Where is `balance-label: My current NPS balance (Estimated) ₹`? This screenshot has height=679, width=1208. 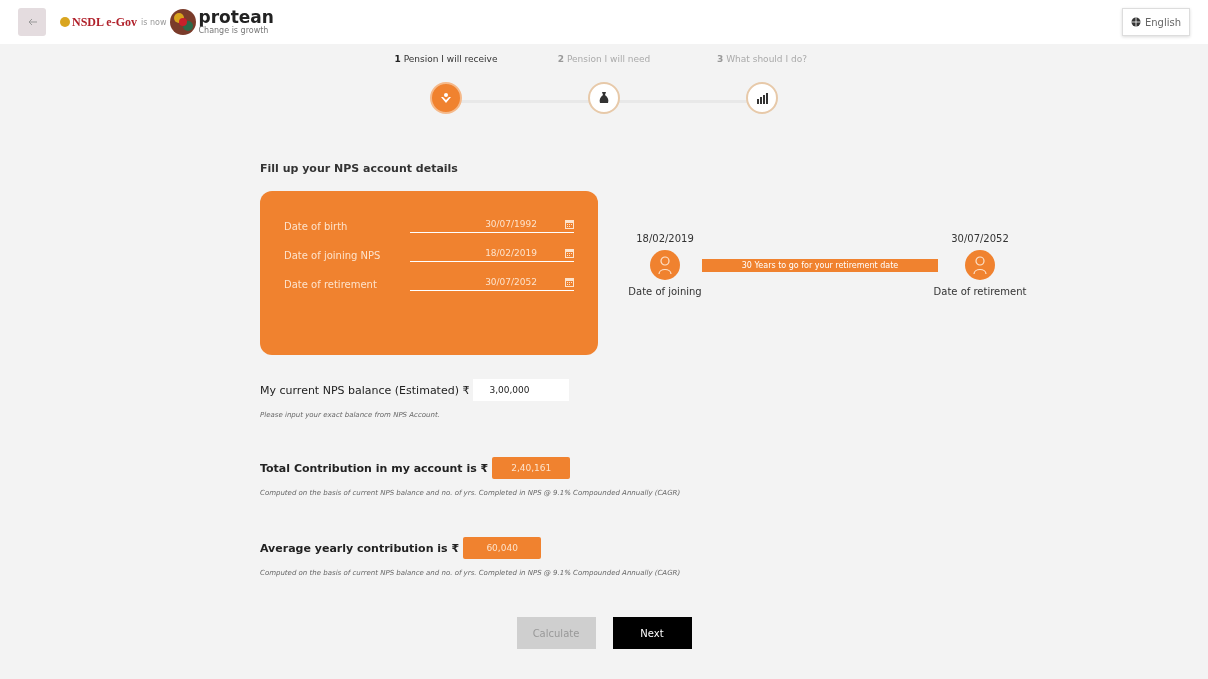
balance-label: My current NPS balance (Estimated) ₹ is located at coordinates (365, 390).